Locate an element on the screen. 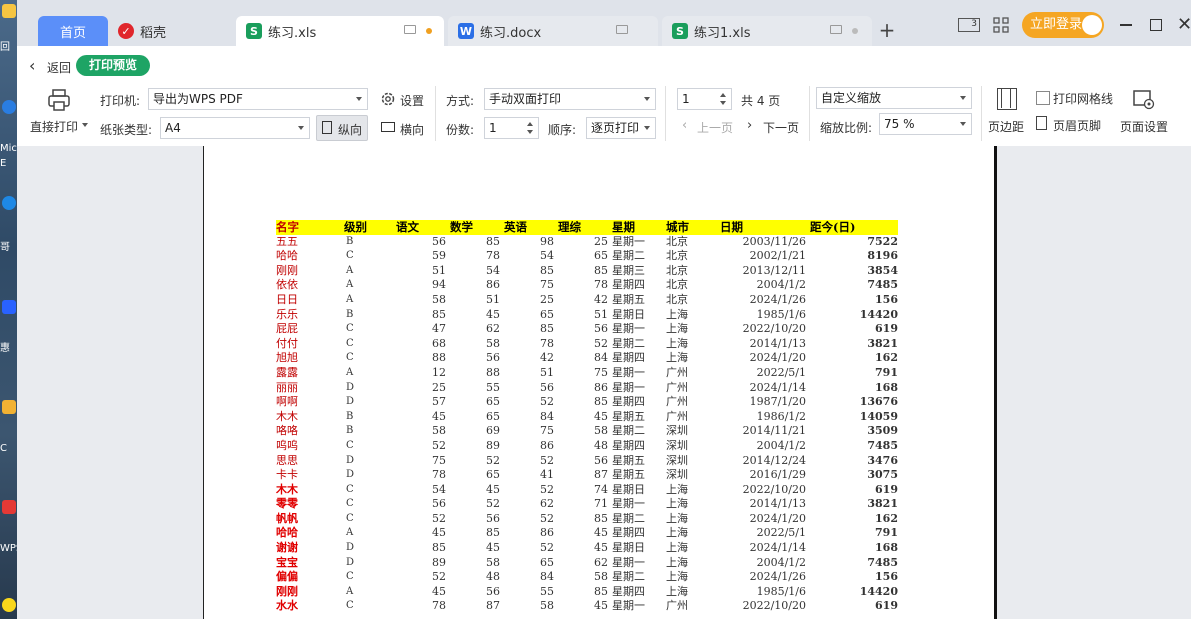 The height and width of the screenshot is (619, 1191). table-cell: 14420 is located at coordinates (878, 591).